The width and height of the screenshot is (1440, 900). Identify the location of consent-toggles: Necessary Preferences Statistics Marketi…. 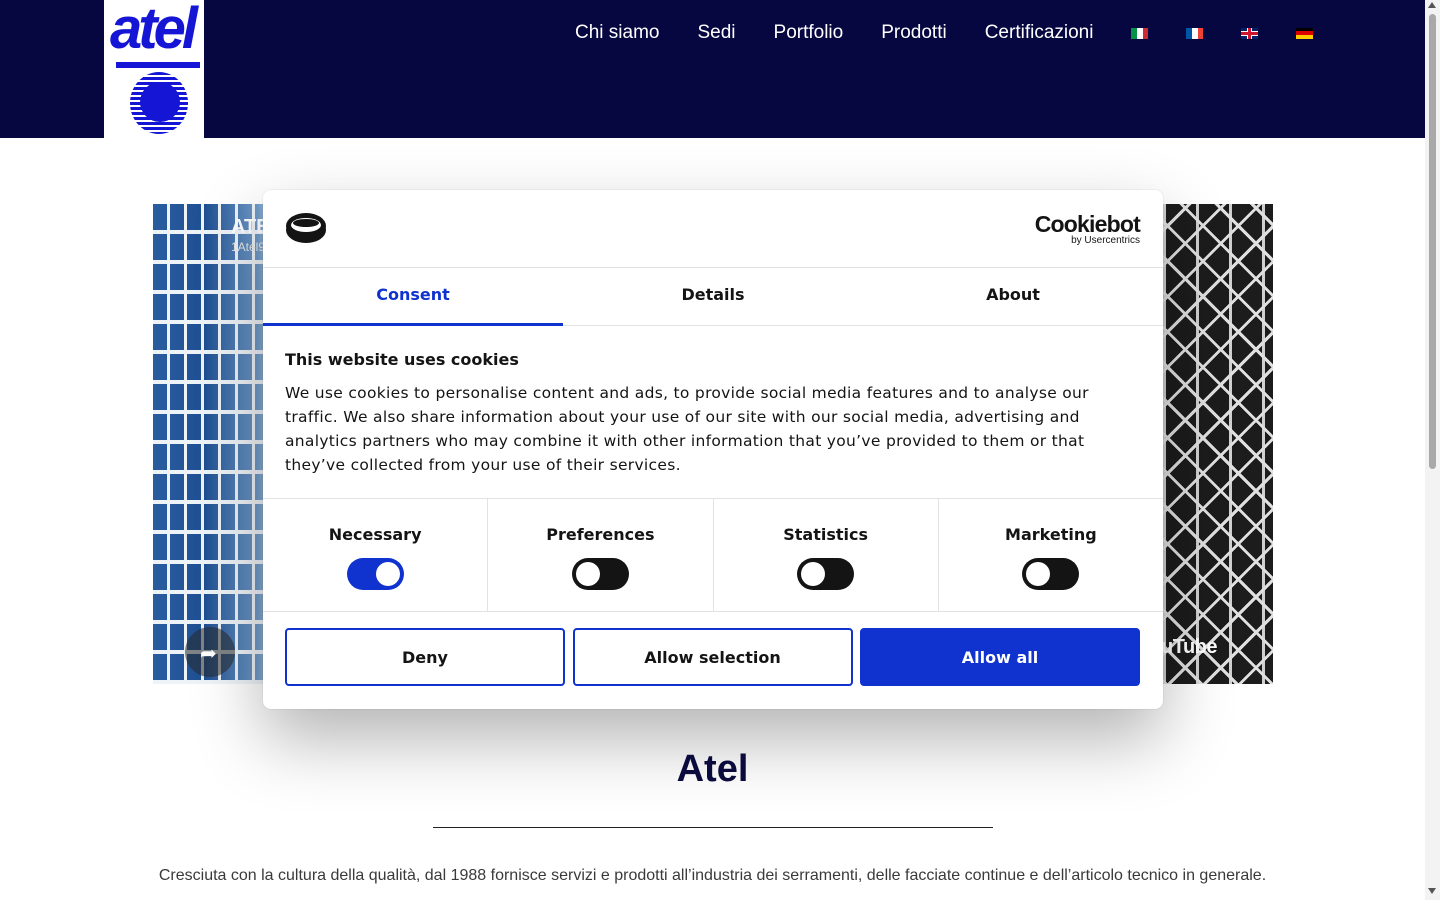
(713, 555).